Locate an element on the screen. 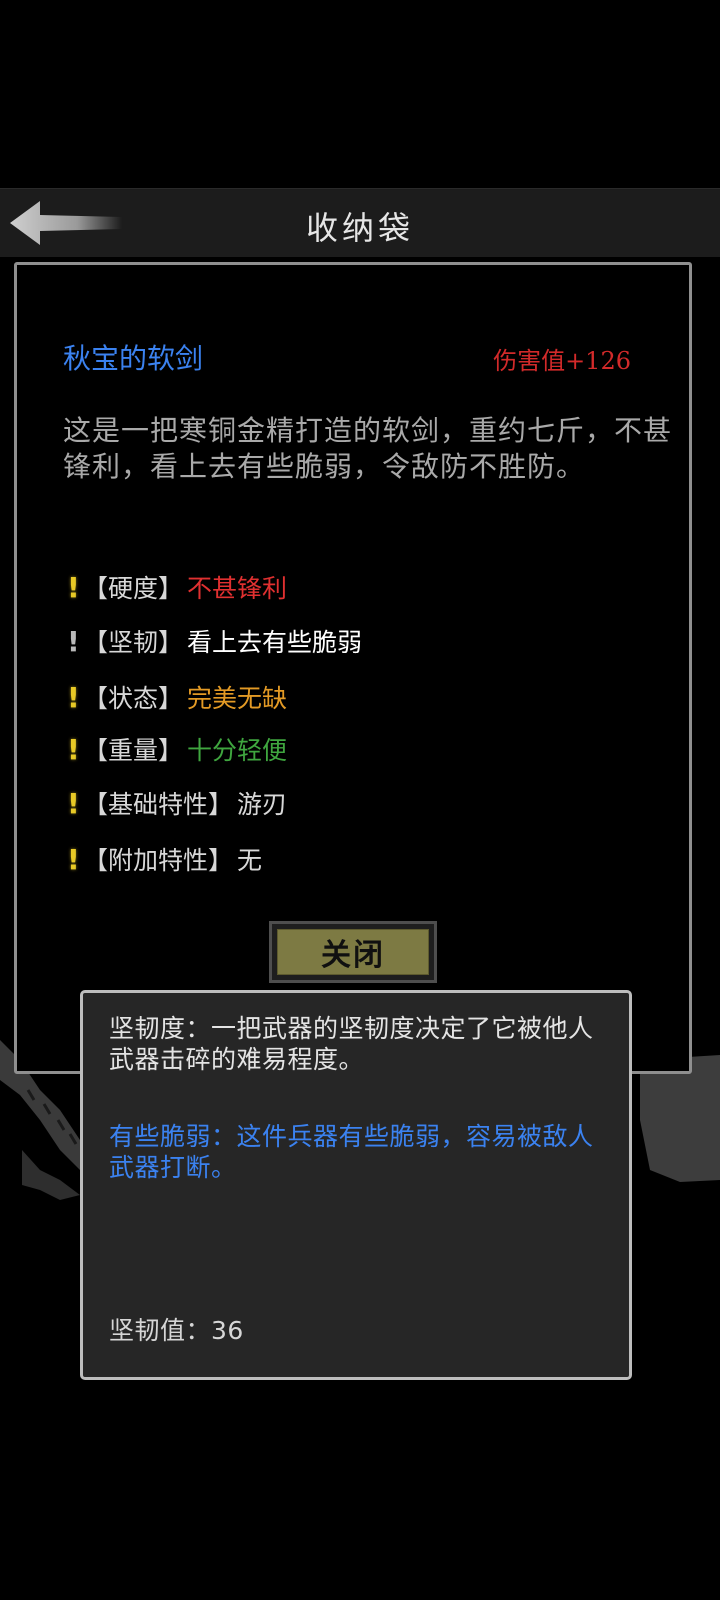  attribute-value: 完美无缺 is located at coordinates (237, 698).